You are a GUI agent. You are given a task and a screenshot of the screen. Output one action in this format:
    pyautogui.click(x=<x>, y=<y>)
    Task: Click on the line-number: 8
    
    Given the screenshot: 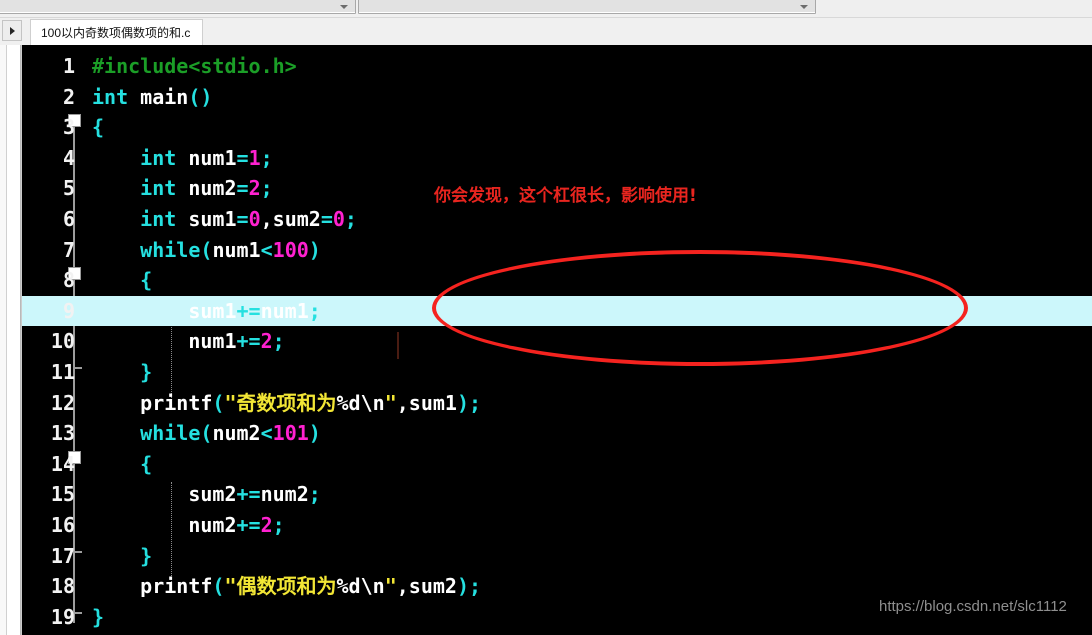 What is the action you would take?
    pyautogui.click(x=68, y=280)
    